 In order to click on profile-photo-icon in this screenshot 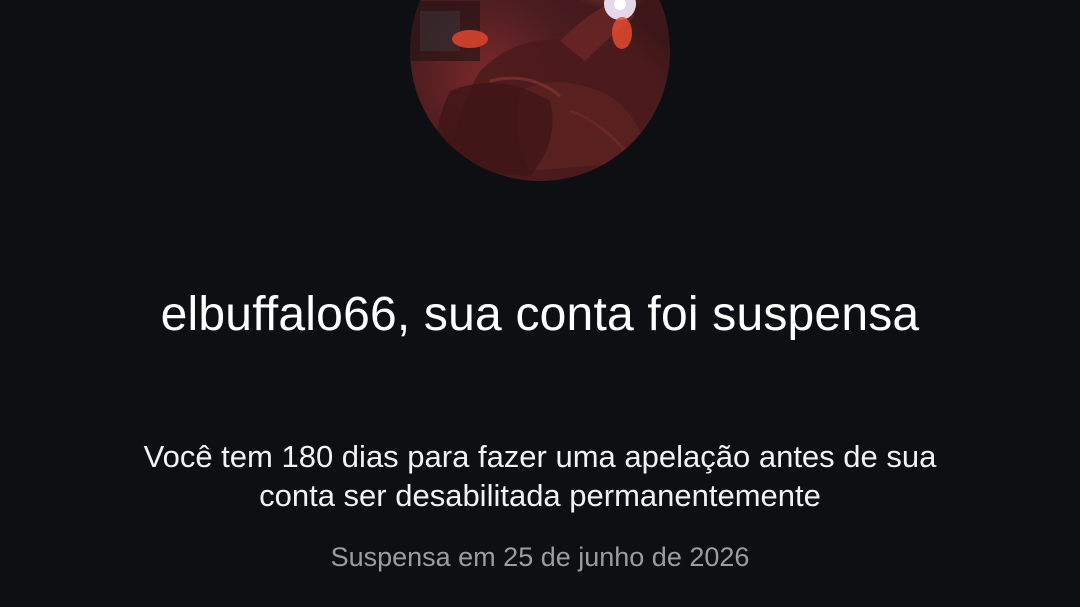, I will do `click(540, 90)`.